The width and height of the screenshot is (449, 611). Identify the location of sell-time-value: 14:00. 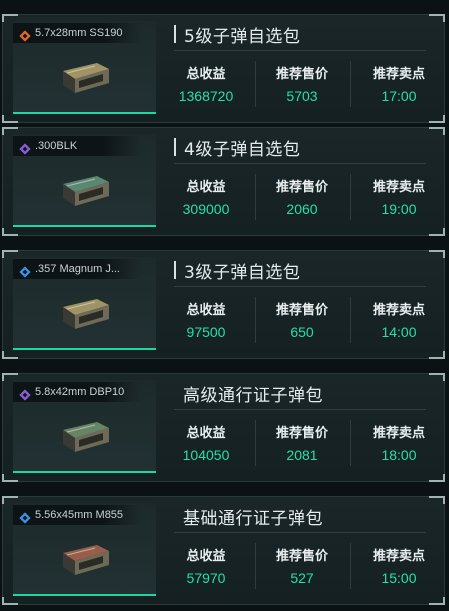
(399, 332).